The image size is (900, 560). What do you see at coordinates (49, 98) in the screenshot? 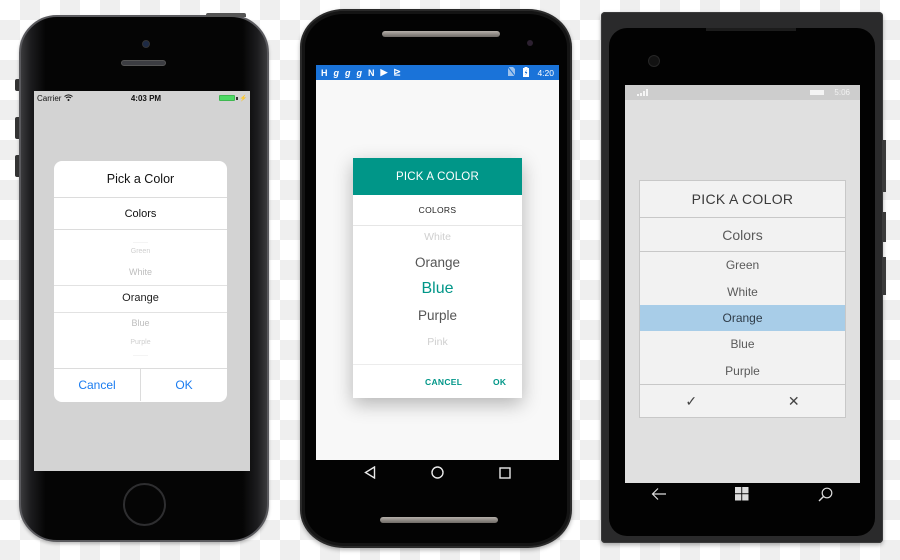
I see `carrier-label: Carrier` at bounding box center [49, 98].